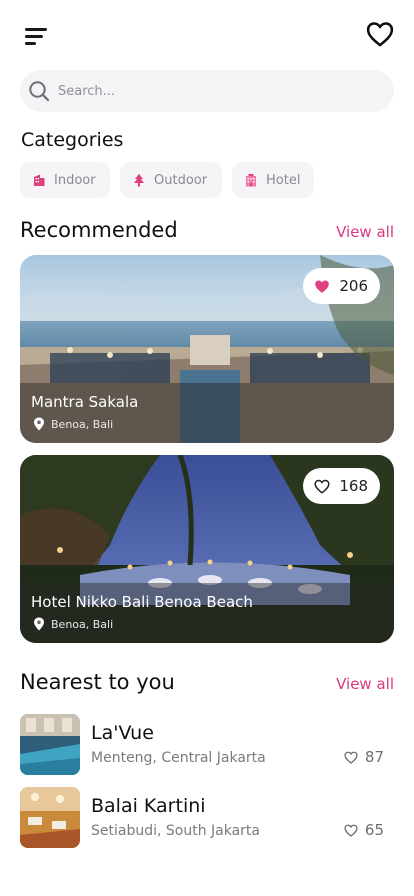  What do you see at coordinates (207, 745) in the screenshot?
I see `list-item-la-vue: La'Vue Menteng, Central Jakarta 87` at bounding box center [207, 745].